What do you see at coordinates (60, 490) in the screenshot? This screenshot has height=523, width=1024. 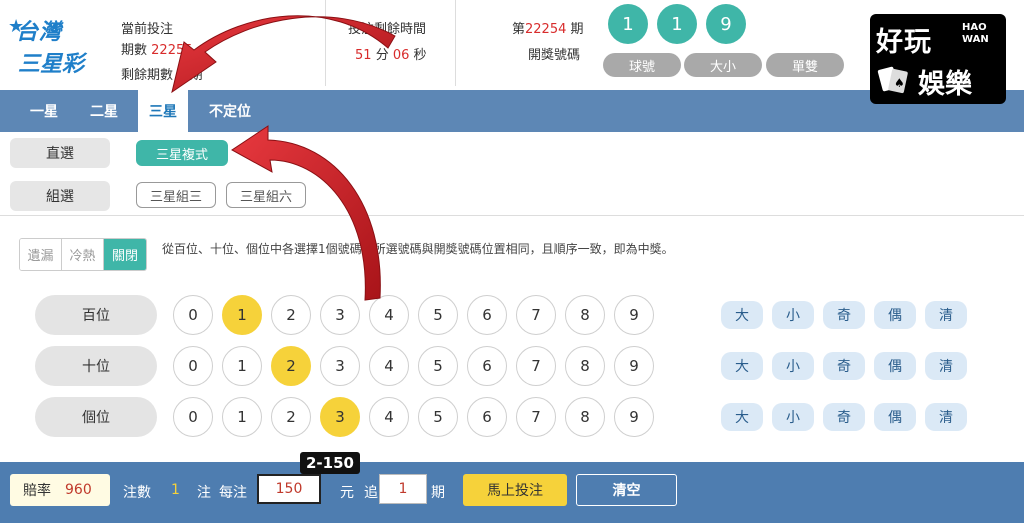 I see `odds-box: 賠率 960` at bounding box center [60, 490].